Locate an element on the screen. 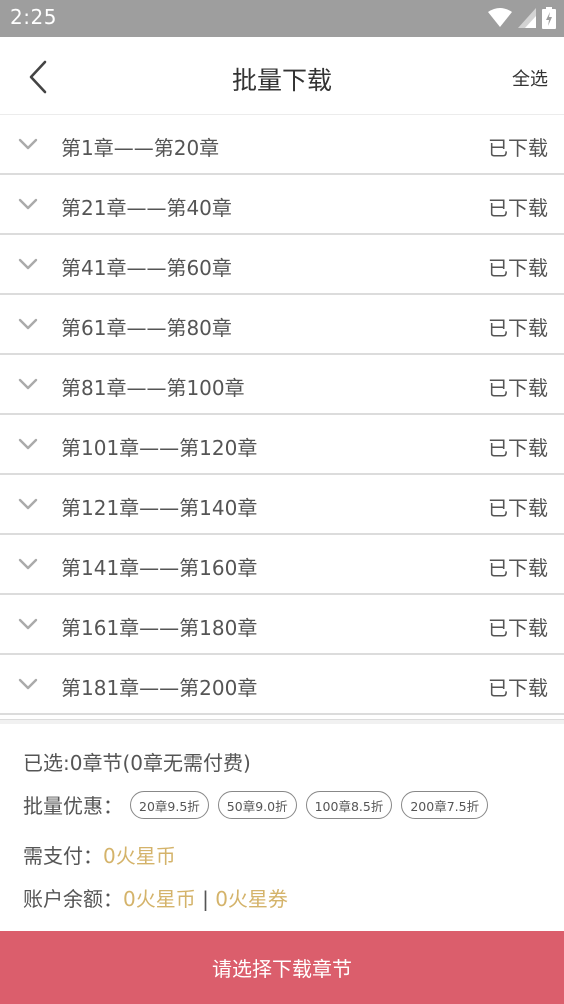 This screenshot has width=564, height=1004. chapter-range-label: 第121章——第140章 is located at coordinates (159, 508).